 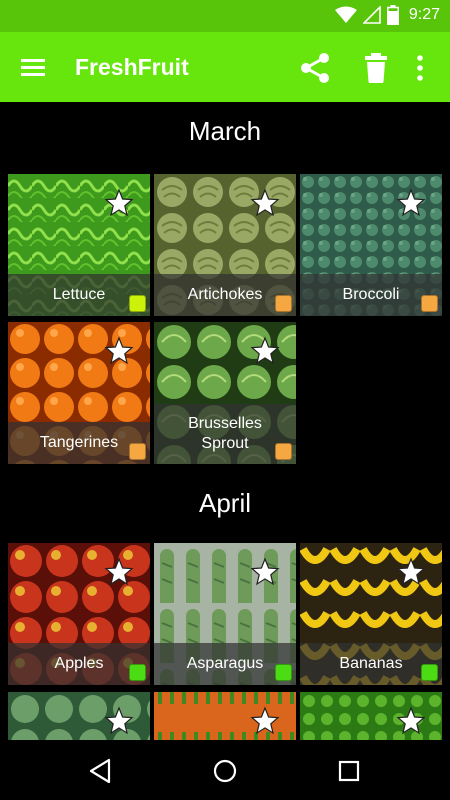 I want to click on status-icons: 9:27, so click(x=387, y=15).